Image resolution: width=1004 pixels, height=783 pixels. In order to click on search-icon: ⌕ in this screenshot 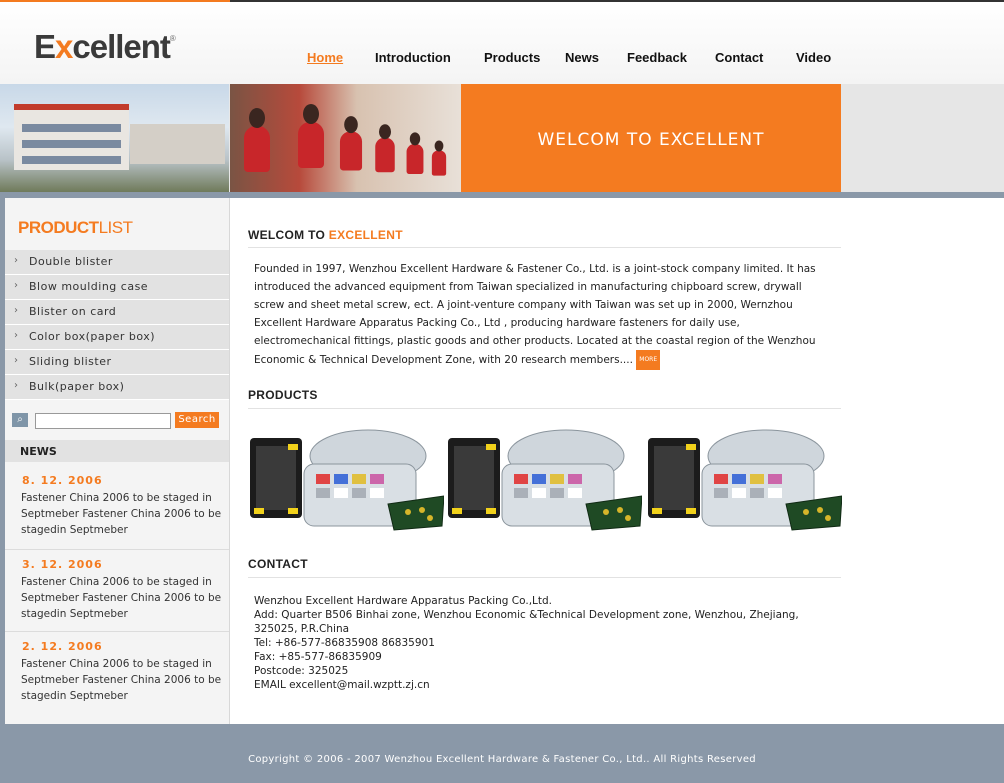, I will do `click(20, 420)`.